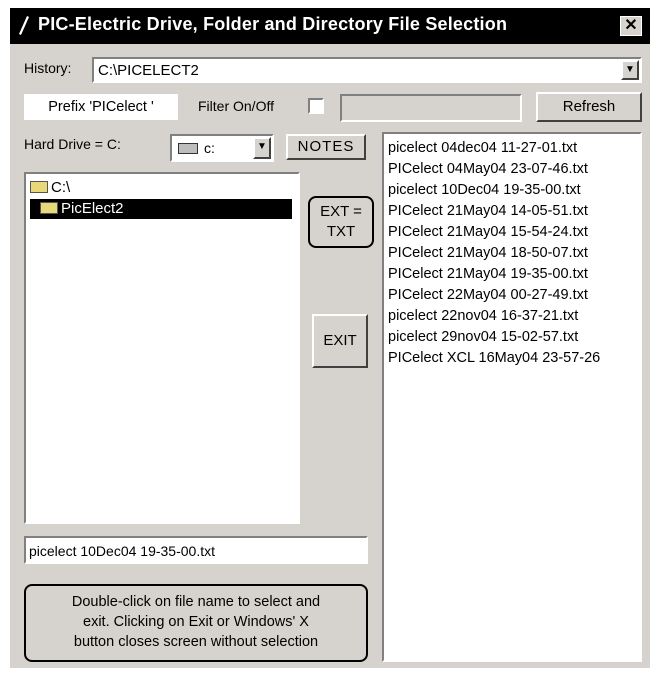 This screenshot has height=673, width=654. What do you see at coordinates (50, 188) in the screenshot?
I see `folder-item-root: C:\` at bounding box center [50, 188].